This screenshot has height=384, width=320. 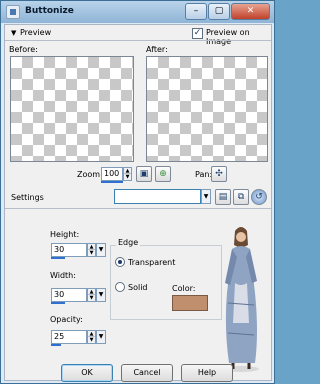 I want to click on help-button: Help, so click(x=207, y=373).